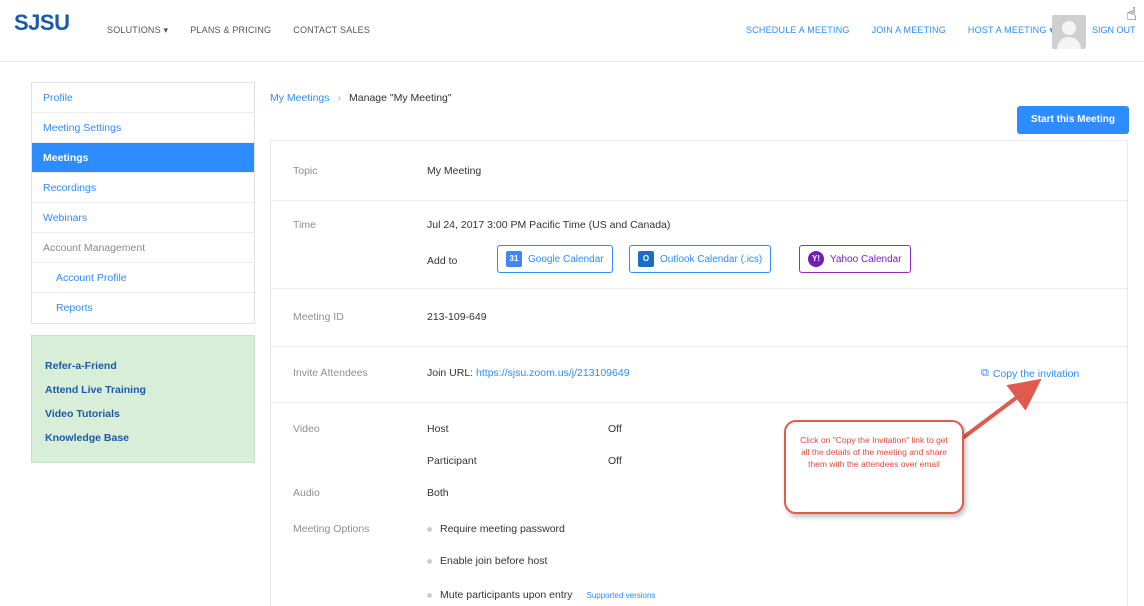 The image size is (1144, 606). Describe the element at coordinates (304, 225) in the screenshot. I see `time-label: Time` at that location.